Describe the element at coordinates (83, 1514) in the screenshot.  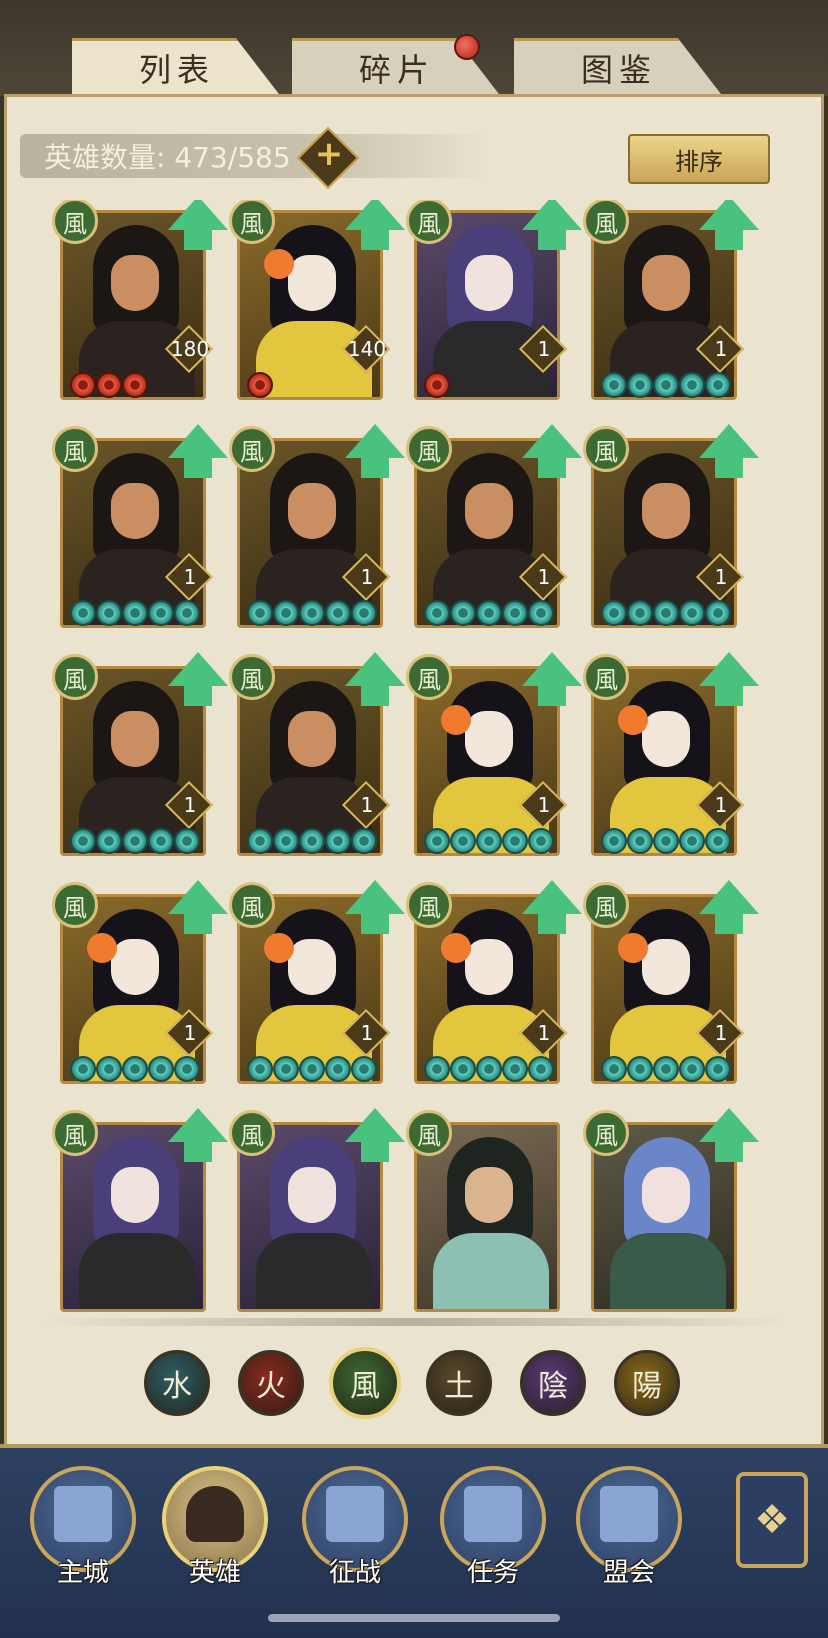
I see `city-gate-icon` at that location.